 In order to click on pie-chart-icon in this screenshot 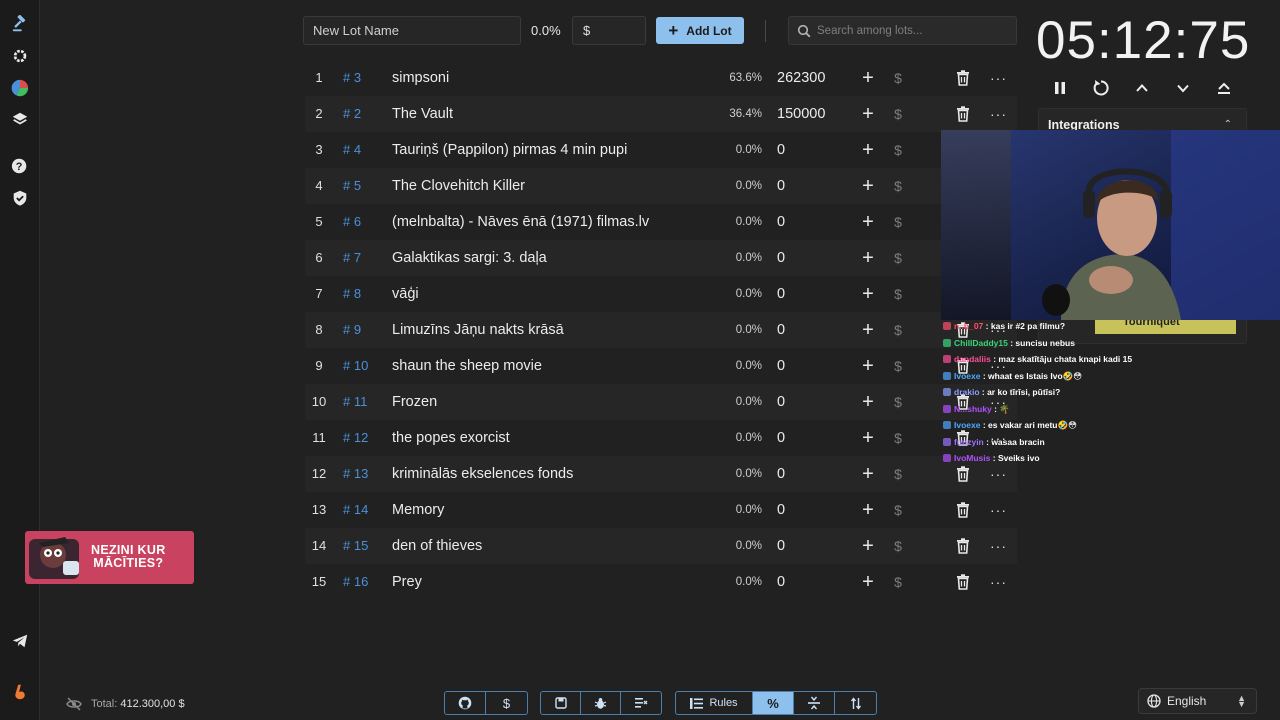, I will do `click(20, 88)`.